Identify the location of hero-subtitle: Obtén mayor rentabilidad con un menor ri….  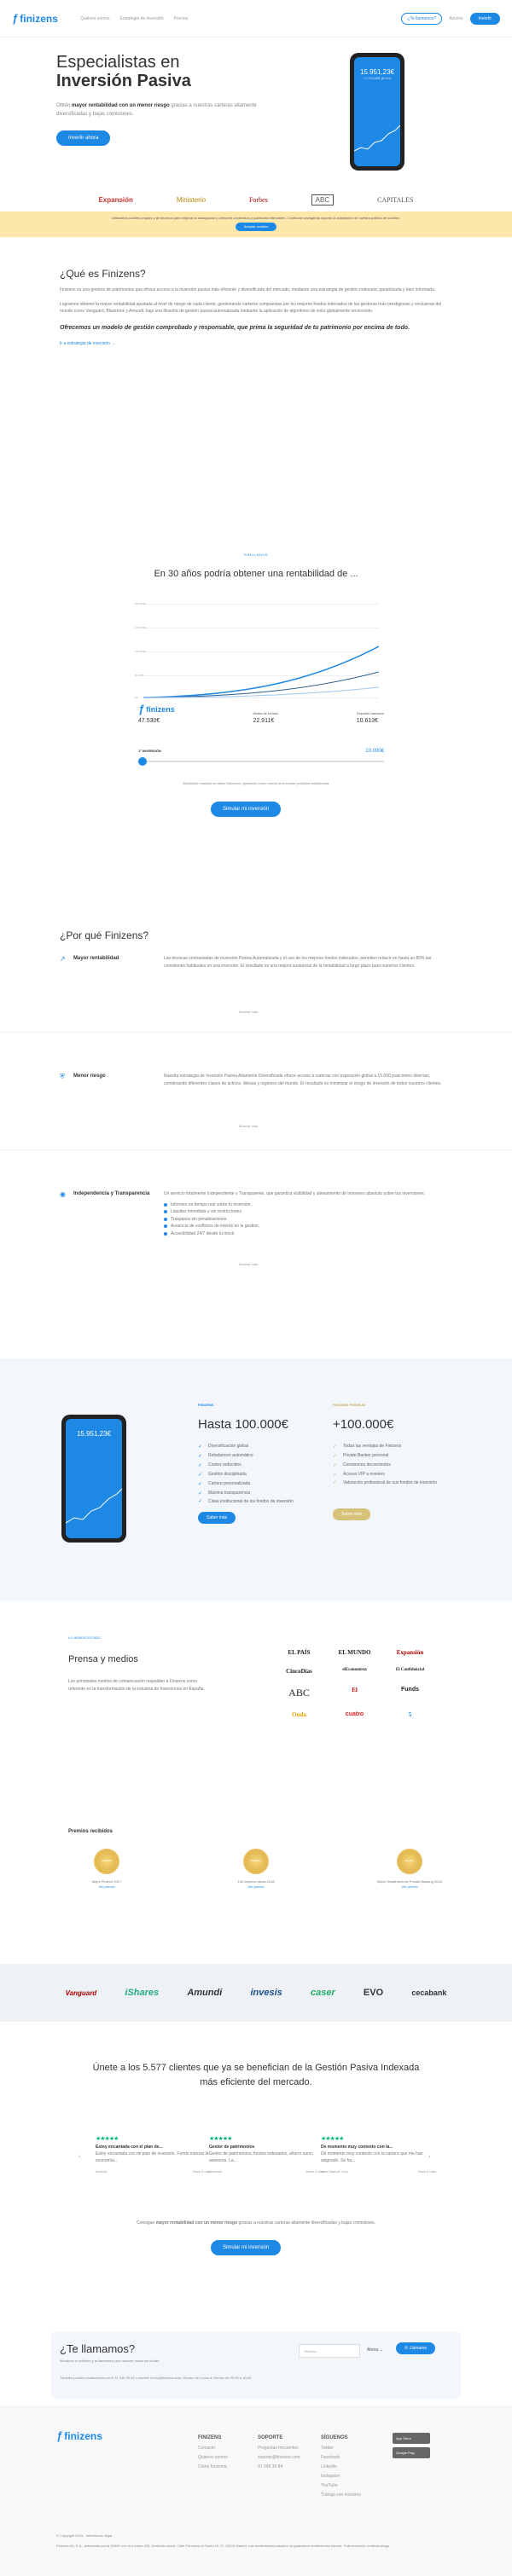
(156, 110).